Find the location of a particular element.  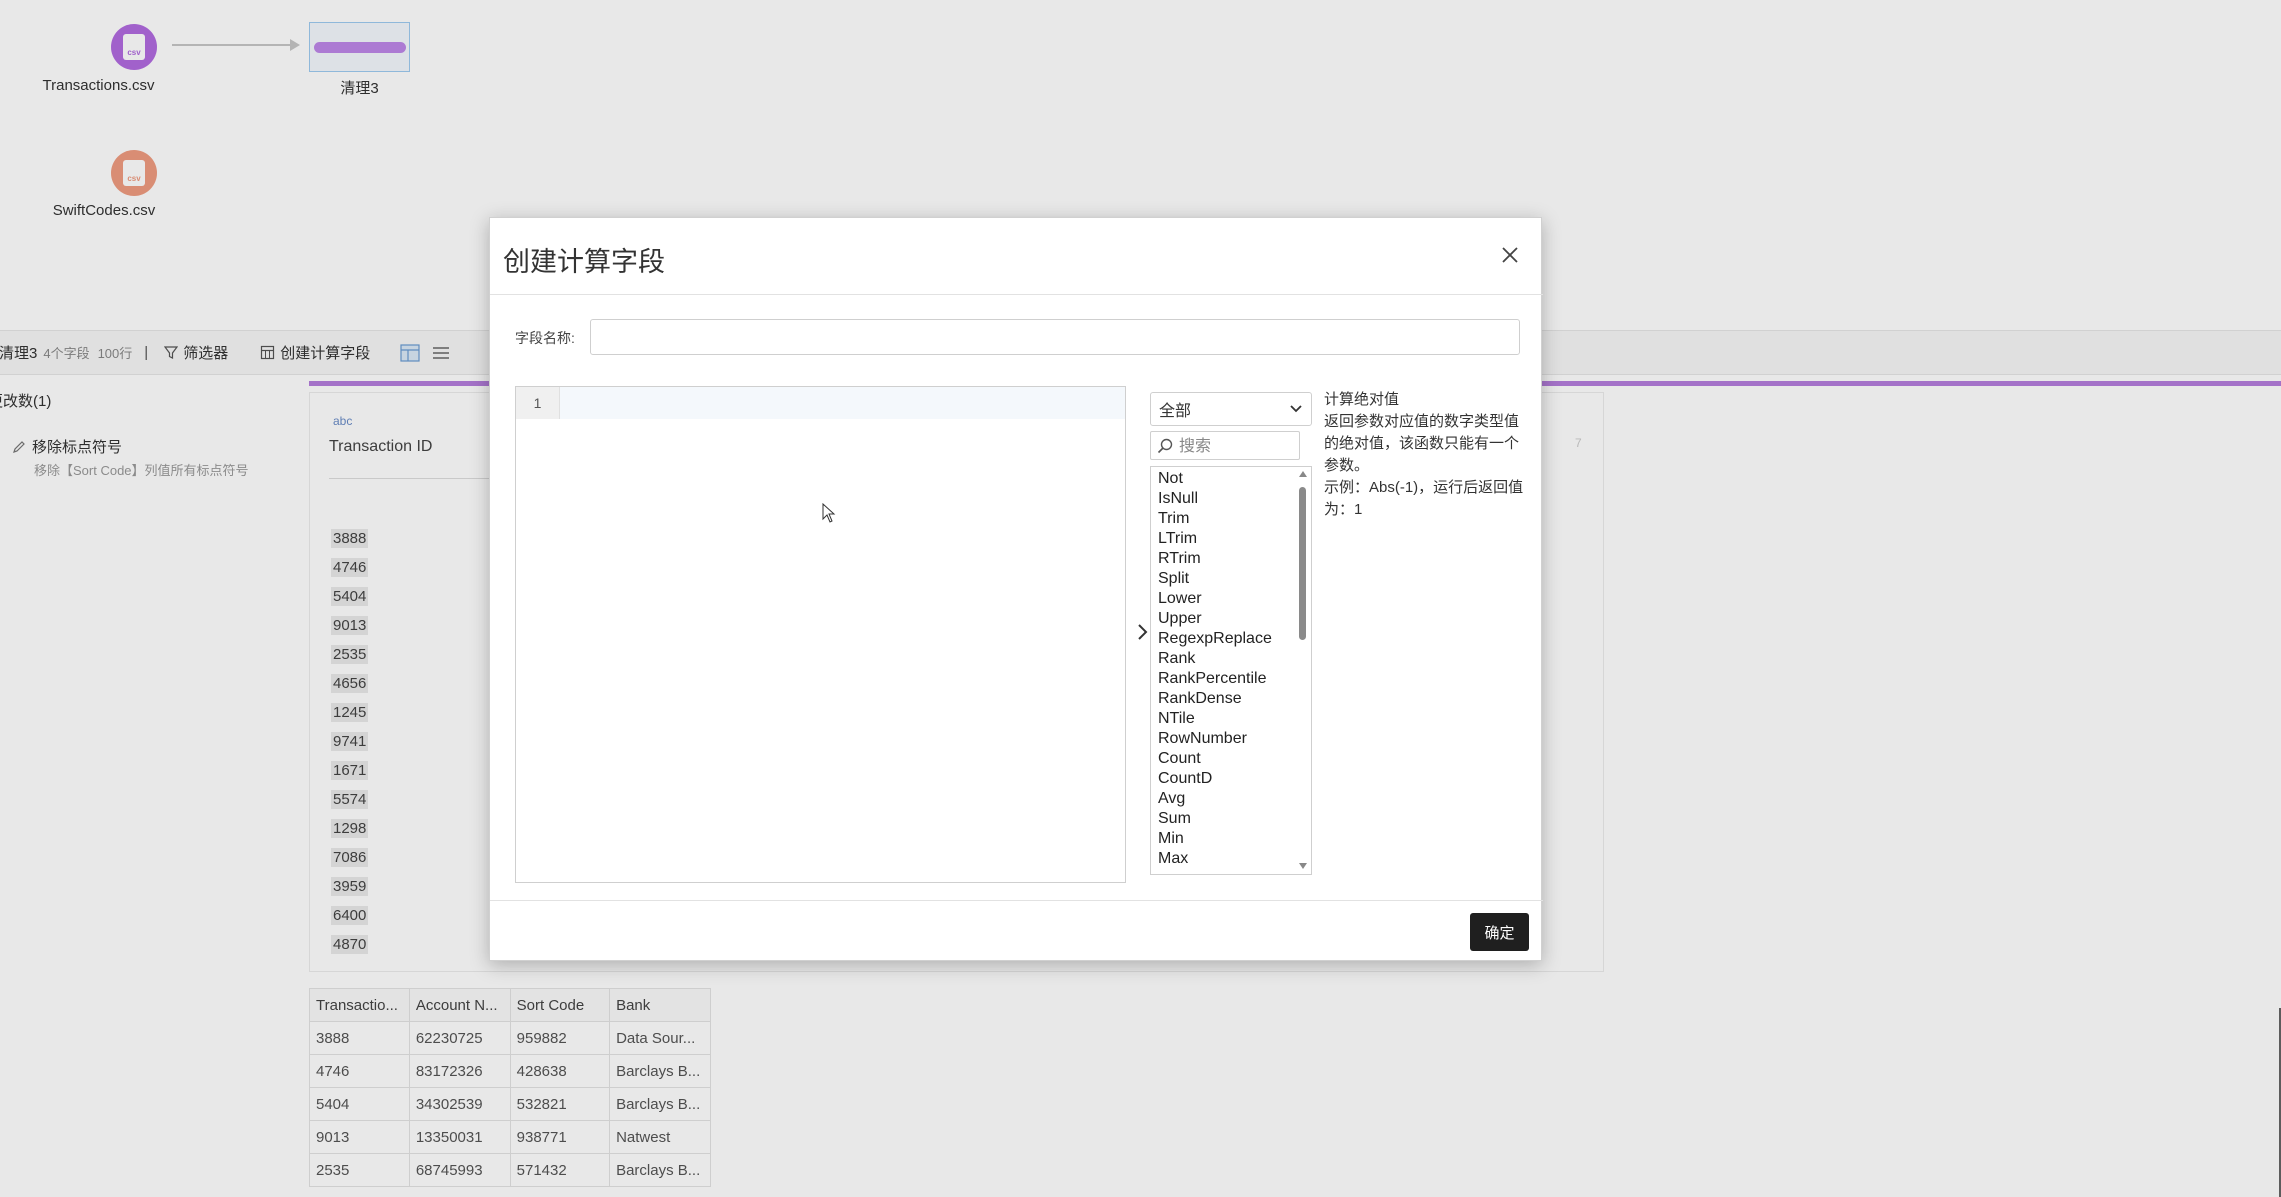

field-name-label: 字段名称: is located at coordinates (545, 338).